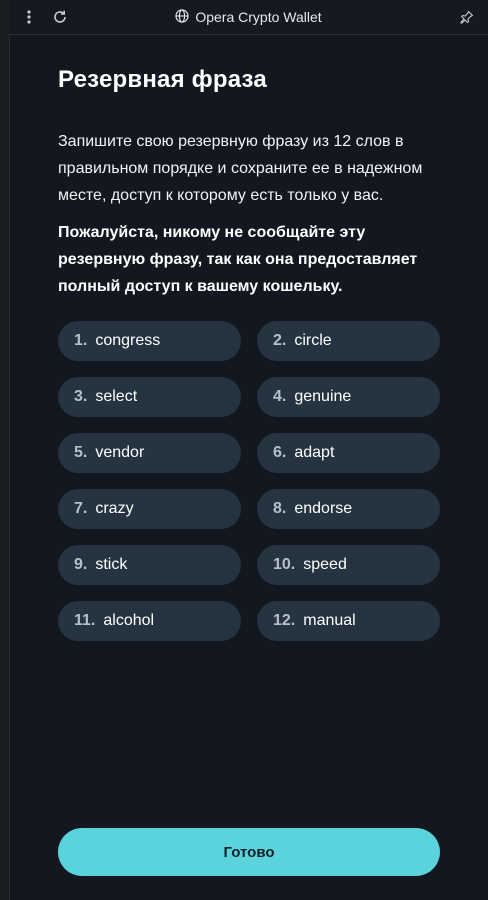 Image resolution: width=488 pixels, height=900 pixels. Describe the element at coordinates (149, 565) in the screenshot. I see `seed-word-chip: 9. stick` at that location.